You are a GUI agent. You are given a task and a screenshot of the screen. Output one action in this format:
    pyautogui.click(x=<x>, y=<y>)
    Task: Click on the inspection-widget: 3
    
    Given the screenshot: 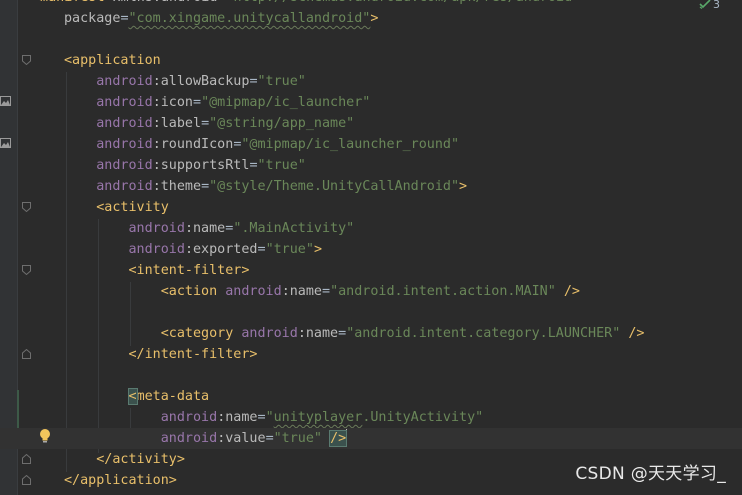 What is the action you would take?
    pyautogui.click(x=709, y=5)
    